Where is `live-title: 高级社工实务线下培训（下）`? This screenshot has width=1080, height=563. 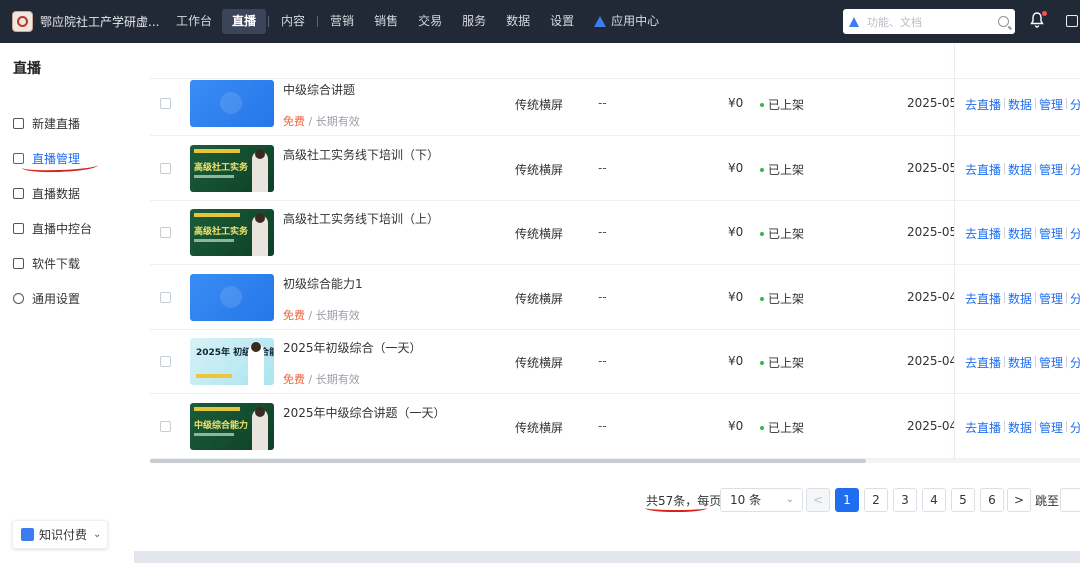 live-title: 高级社工实务线下培训（下） is located at coordinates (361, 154).